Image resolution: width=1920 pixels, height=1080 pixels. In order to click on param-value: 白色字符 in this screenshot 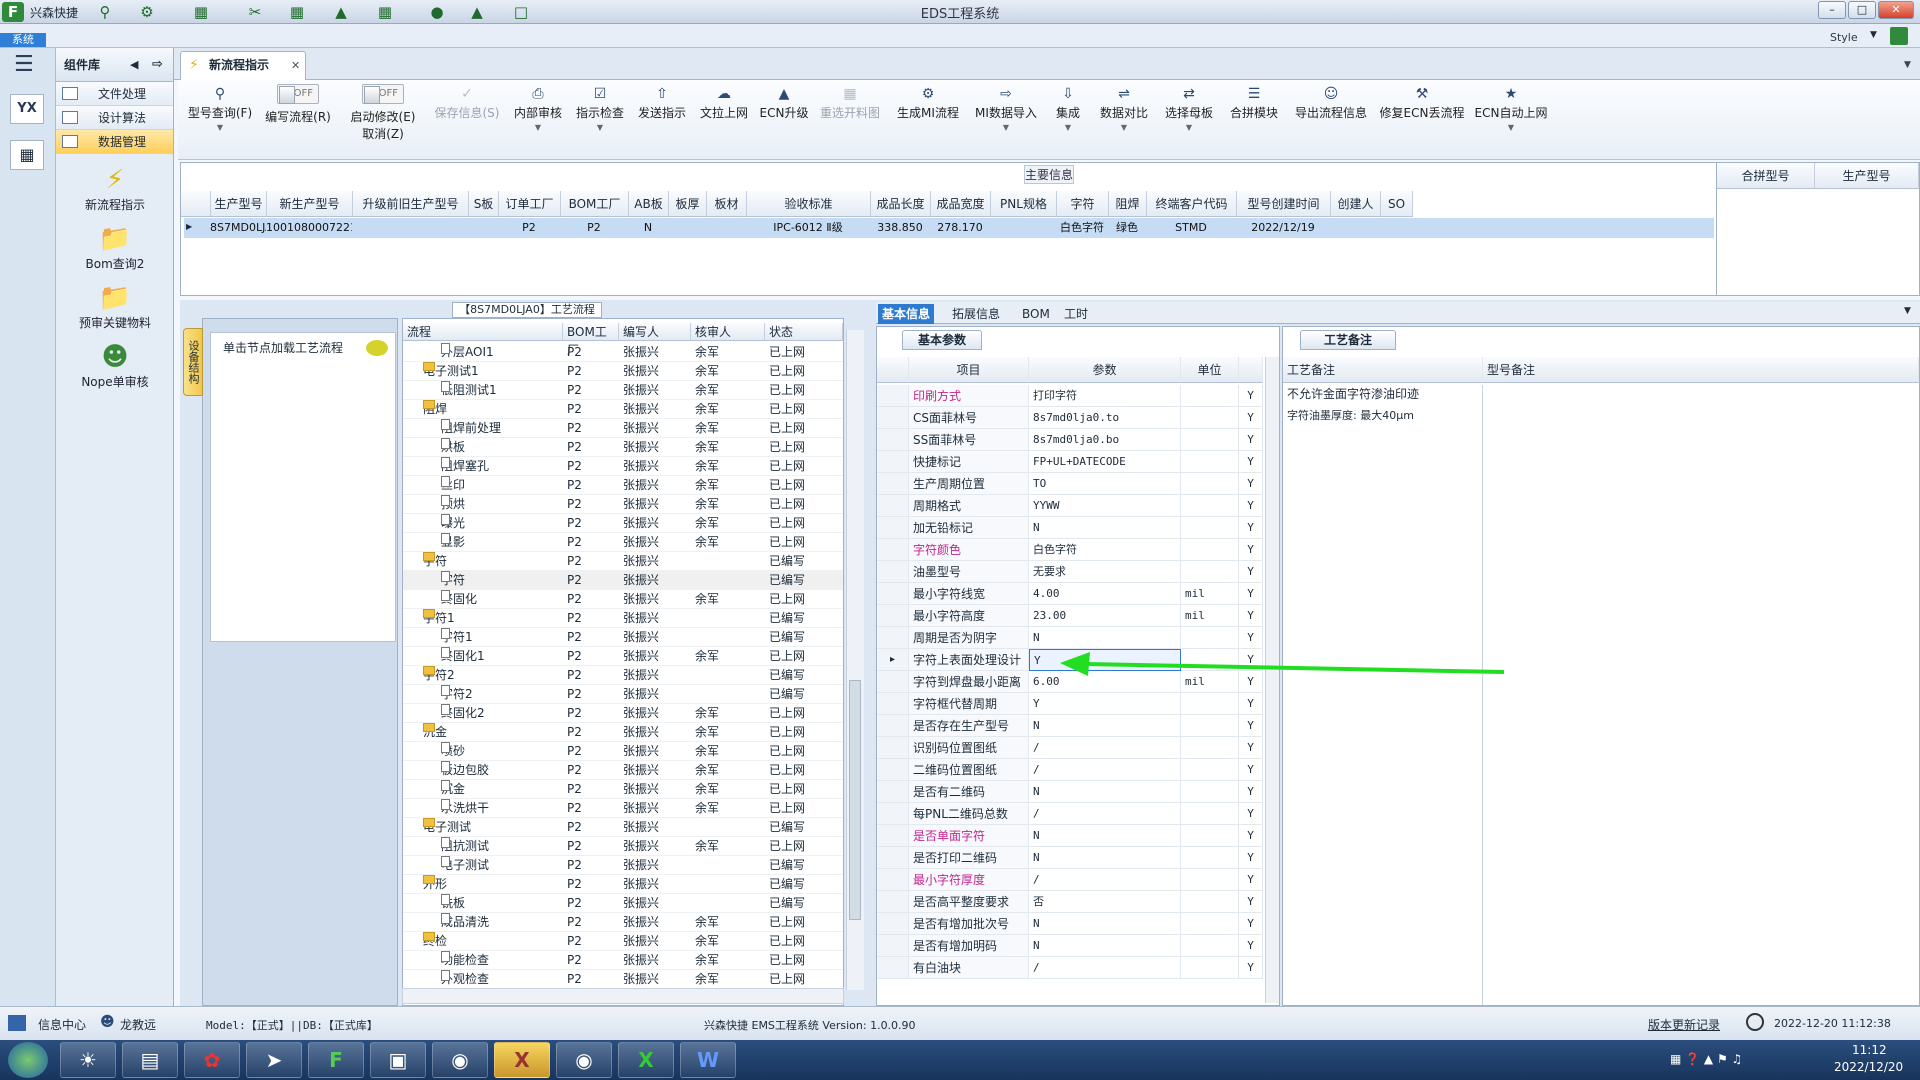, I will do `click(1105, 550)`.